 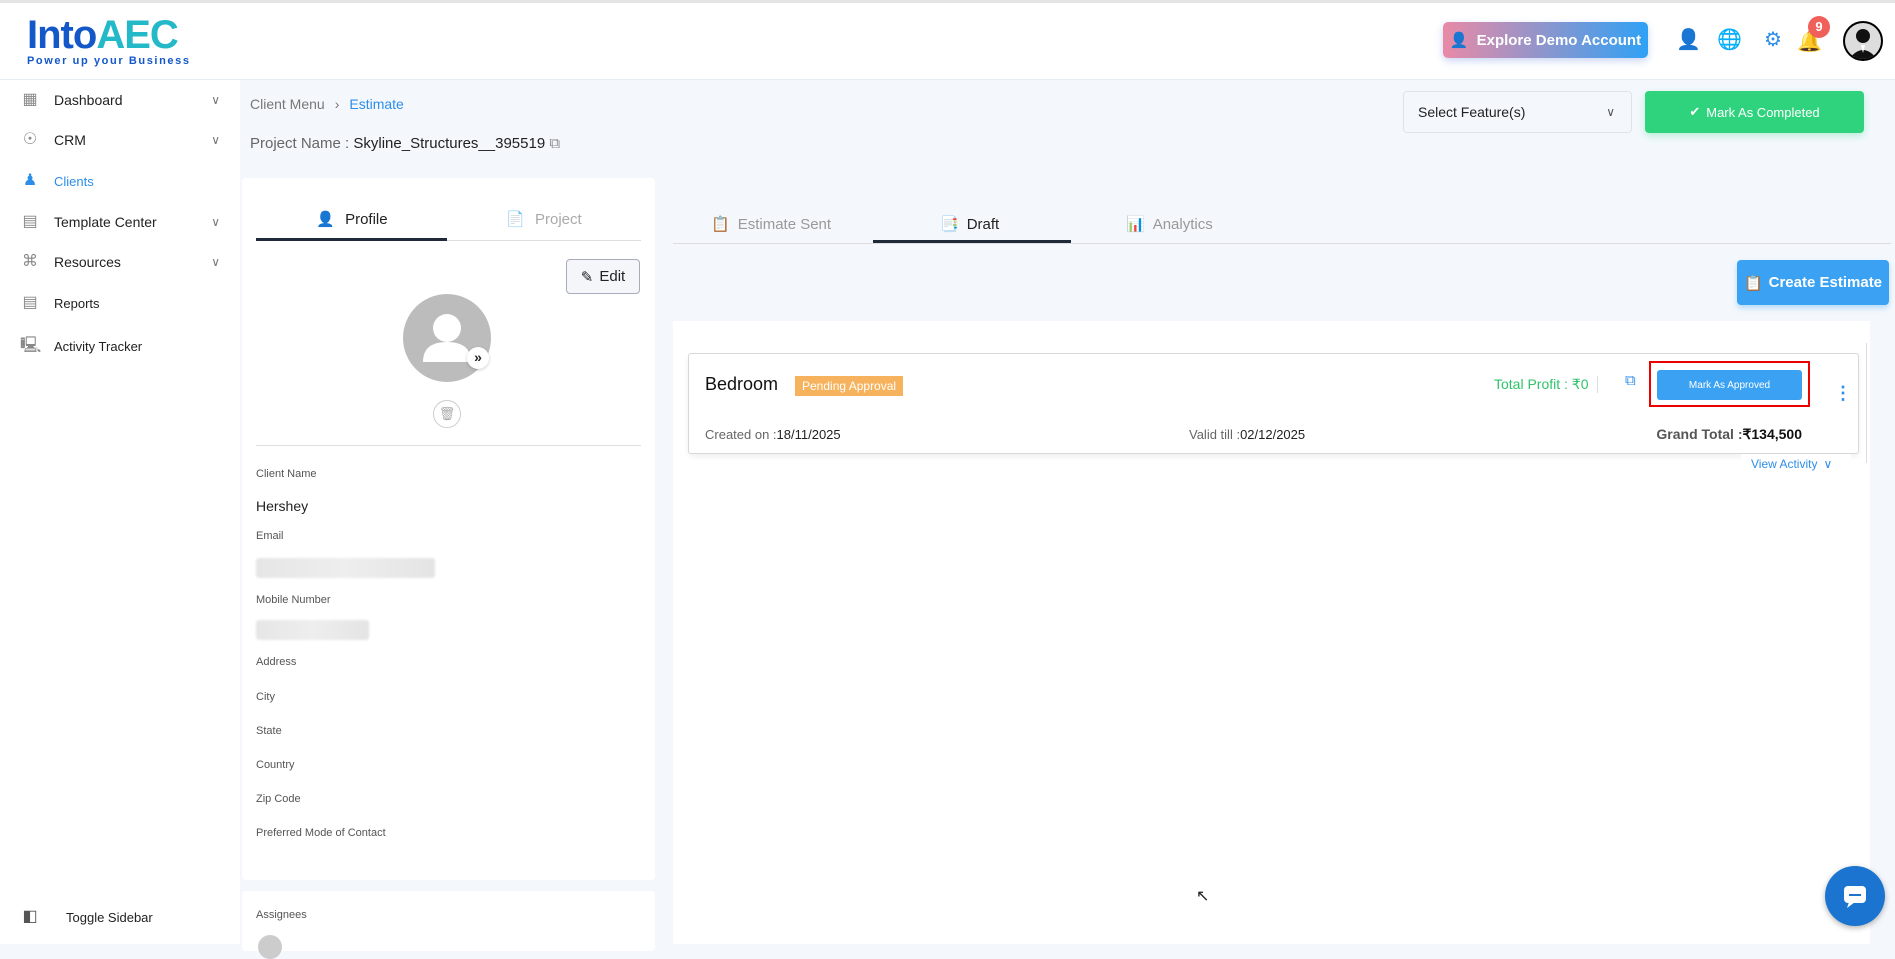 What do you see at coordinates (88, 100) in the screenshot?
I see `sidebar-label: Dashboard` at bounding box center [88, 100].